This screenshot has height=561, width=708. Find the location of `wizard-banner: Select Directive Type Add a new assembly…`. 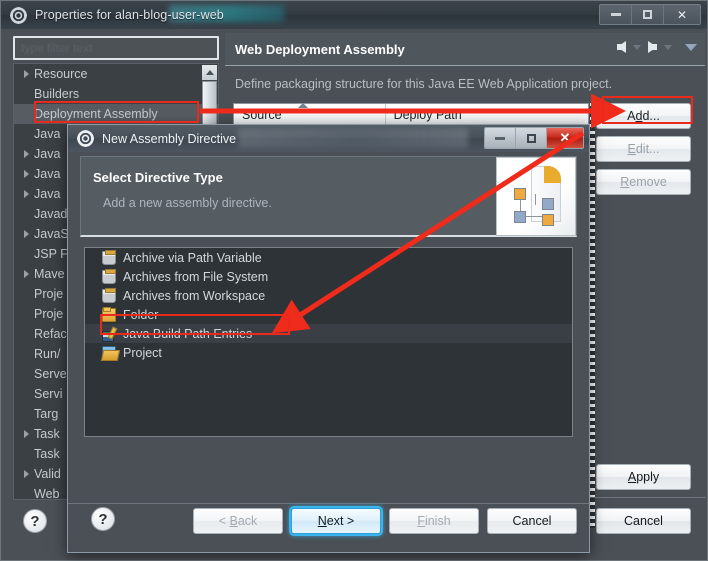

wizard-banner: Select Directive Type Add a new assembly… is located at coordinates (328, 196).